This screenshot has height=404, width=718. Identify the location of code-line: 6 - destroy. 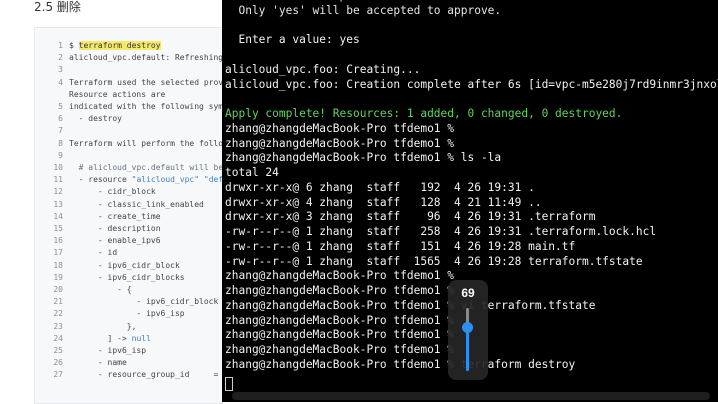
(78, 118).